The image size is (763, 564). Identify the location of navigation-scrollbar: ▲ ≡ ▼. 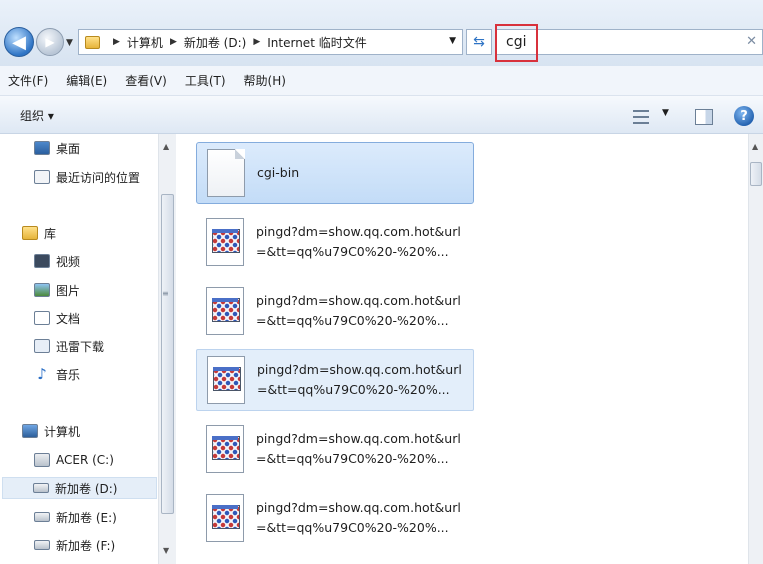
(167, 349).